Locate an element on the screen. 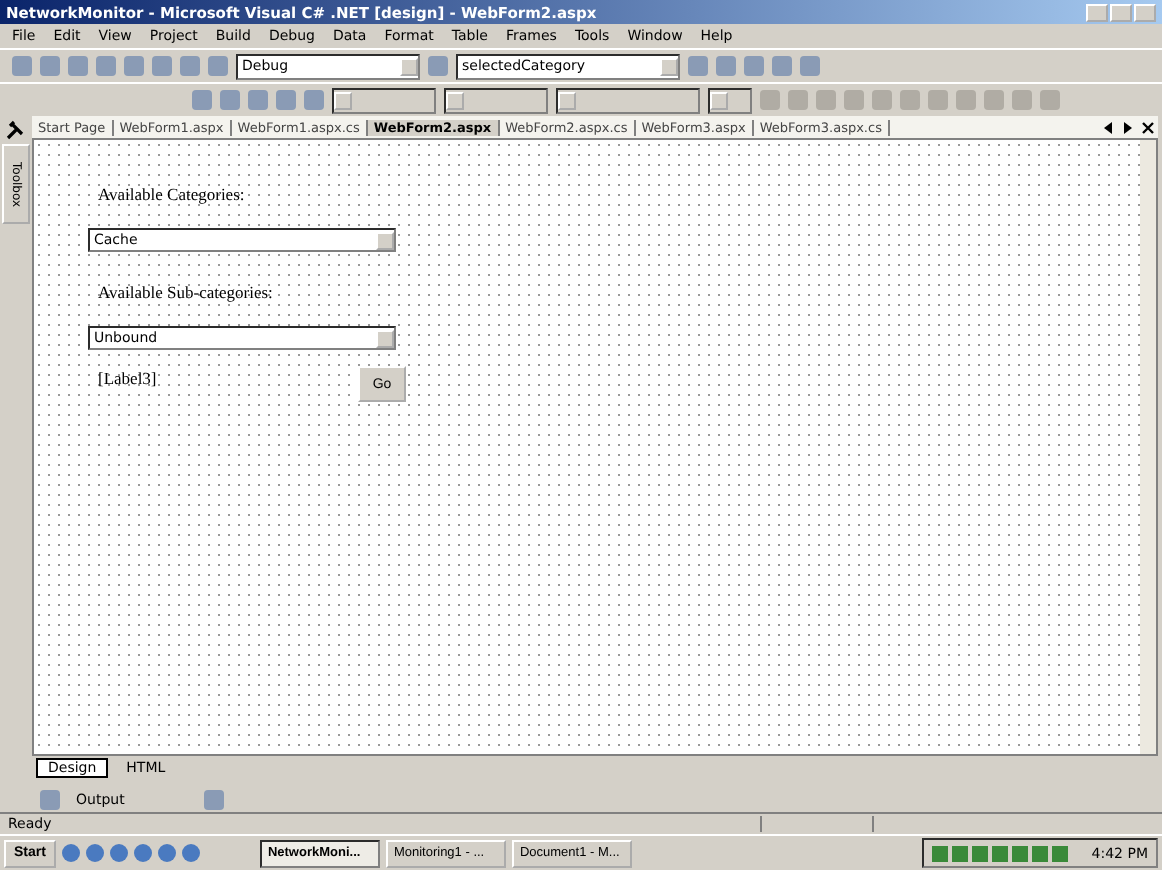 The height and width of the screenshot is (870, 1162). style-dropdown is located at coordinates (384, 100).